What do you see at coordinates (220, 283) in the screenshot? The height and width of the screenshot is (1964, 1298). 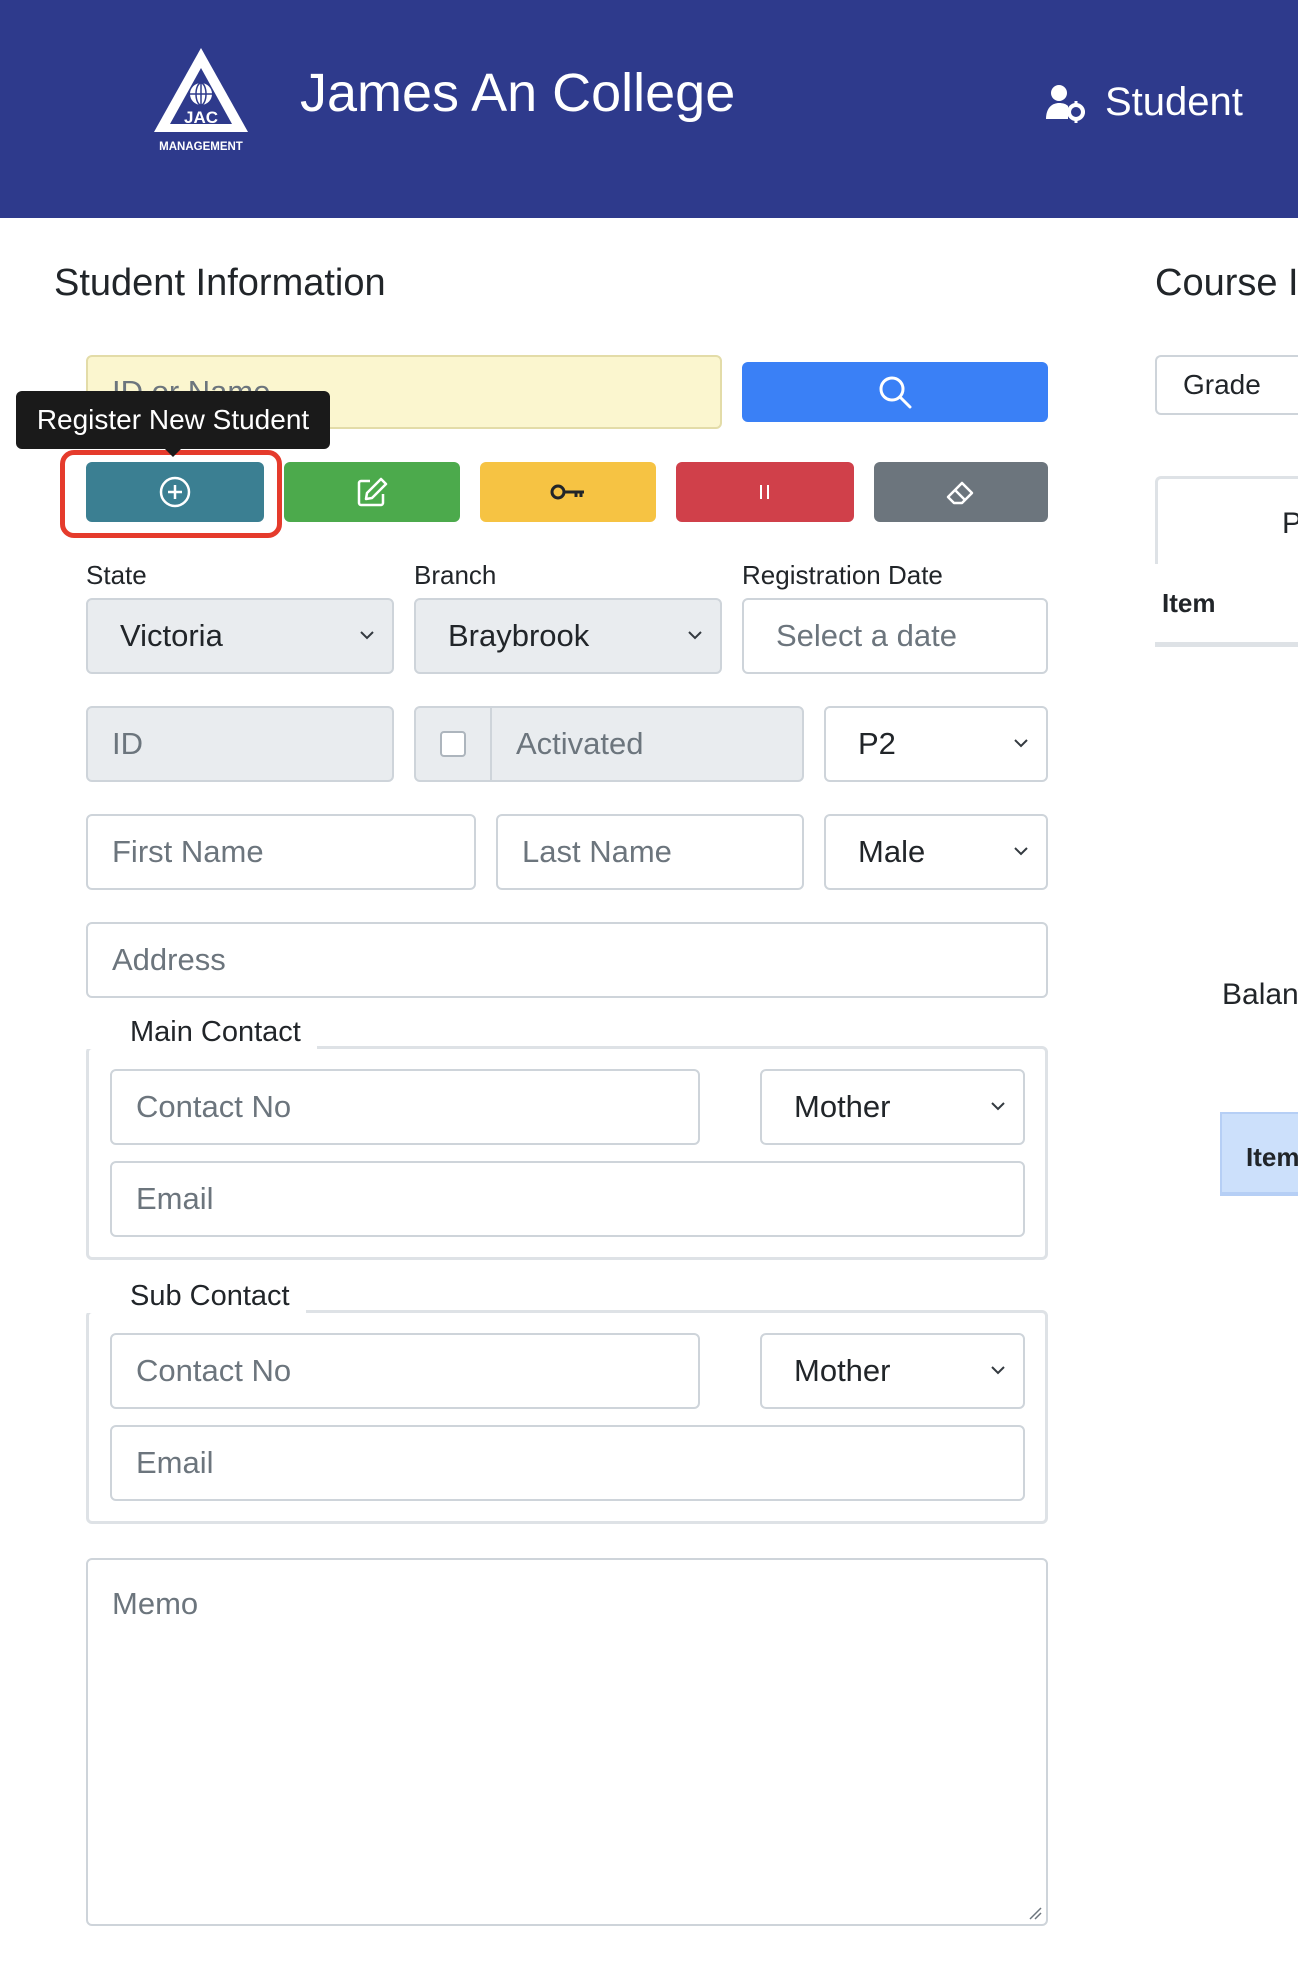 I see `student-info-title: Student Information` at bounding box center [220, 283].